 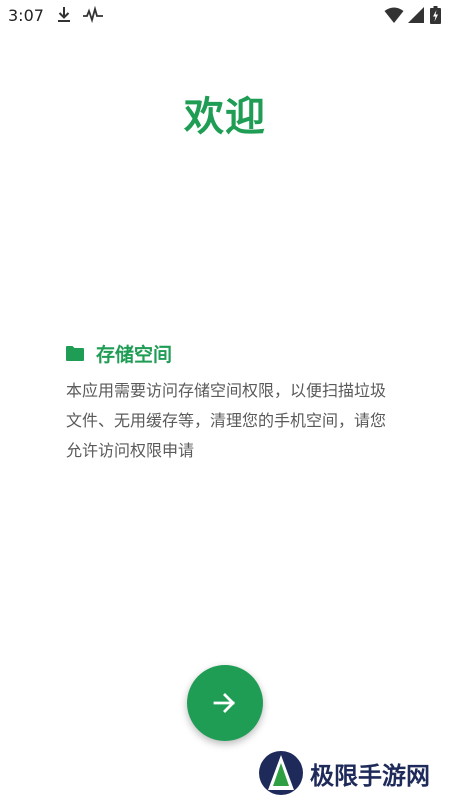 I want to click on wifi-icon, so click(x=394, y=15).